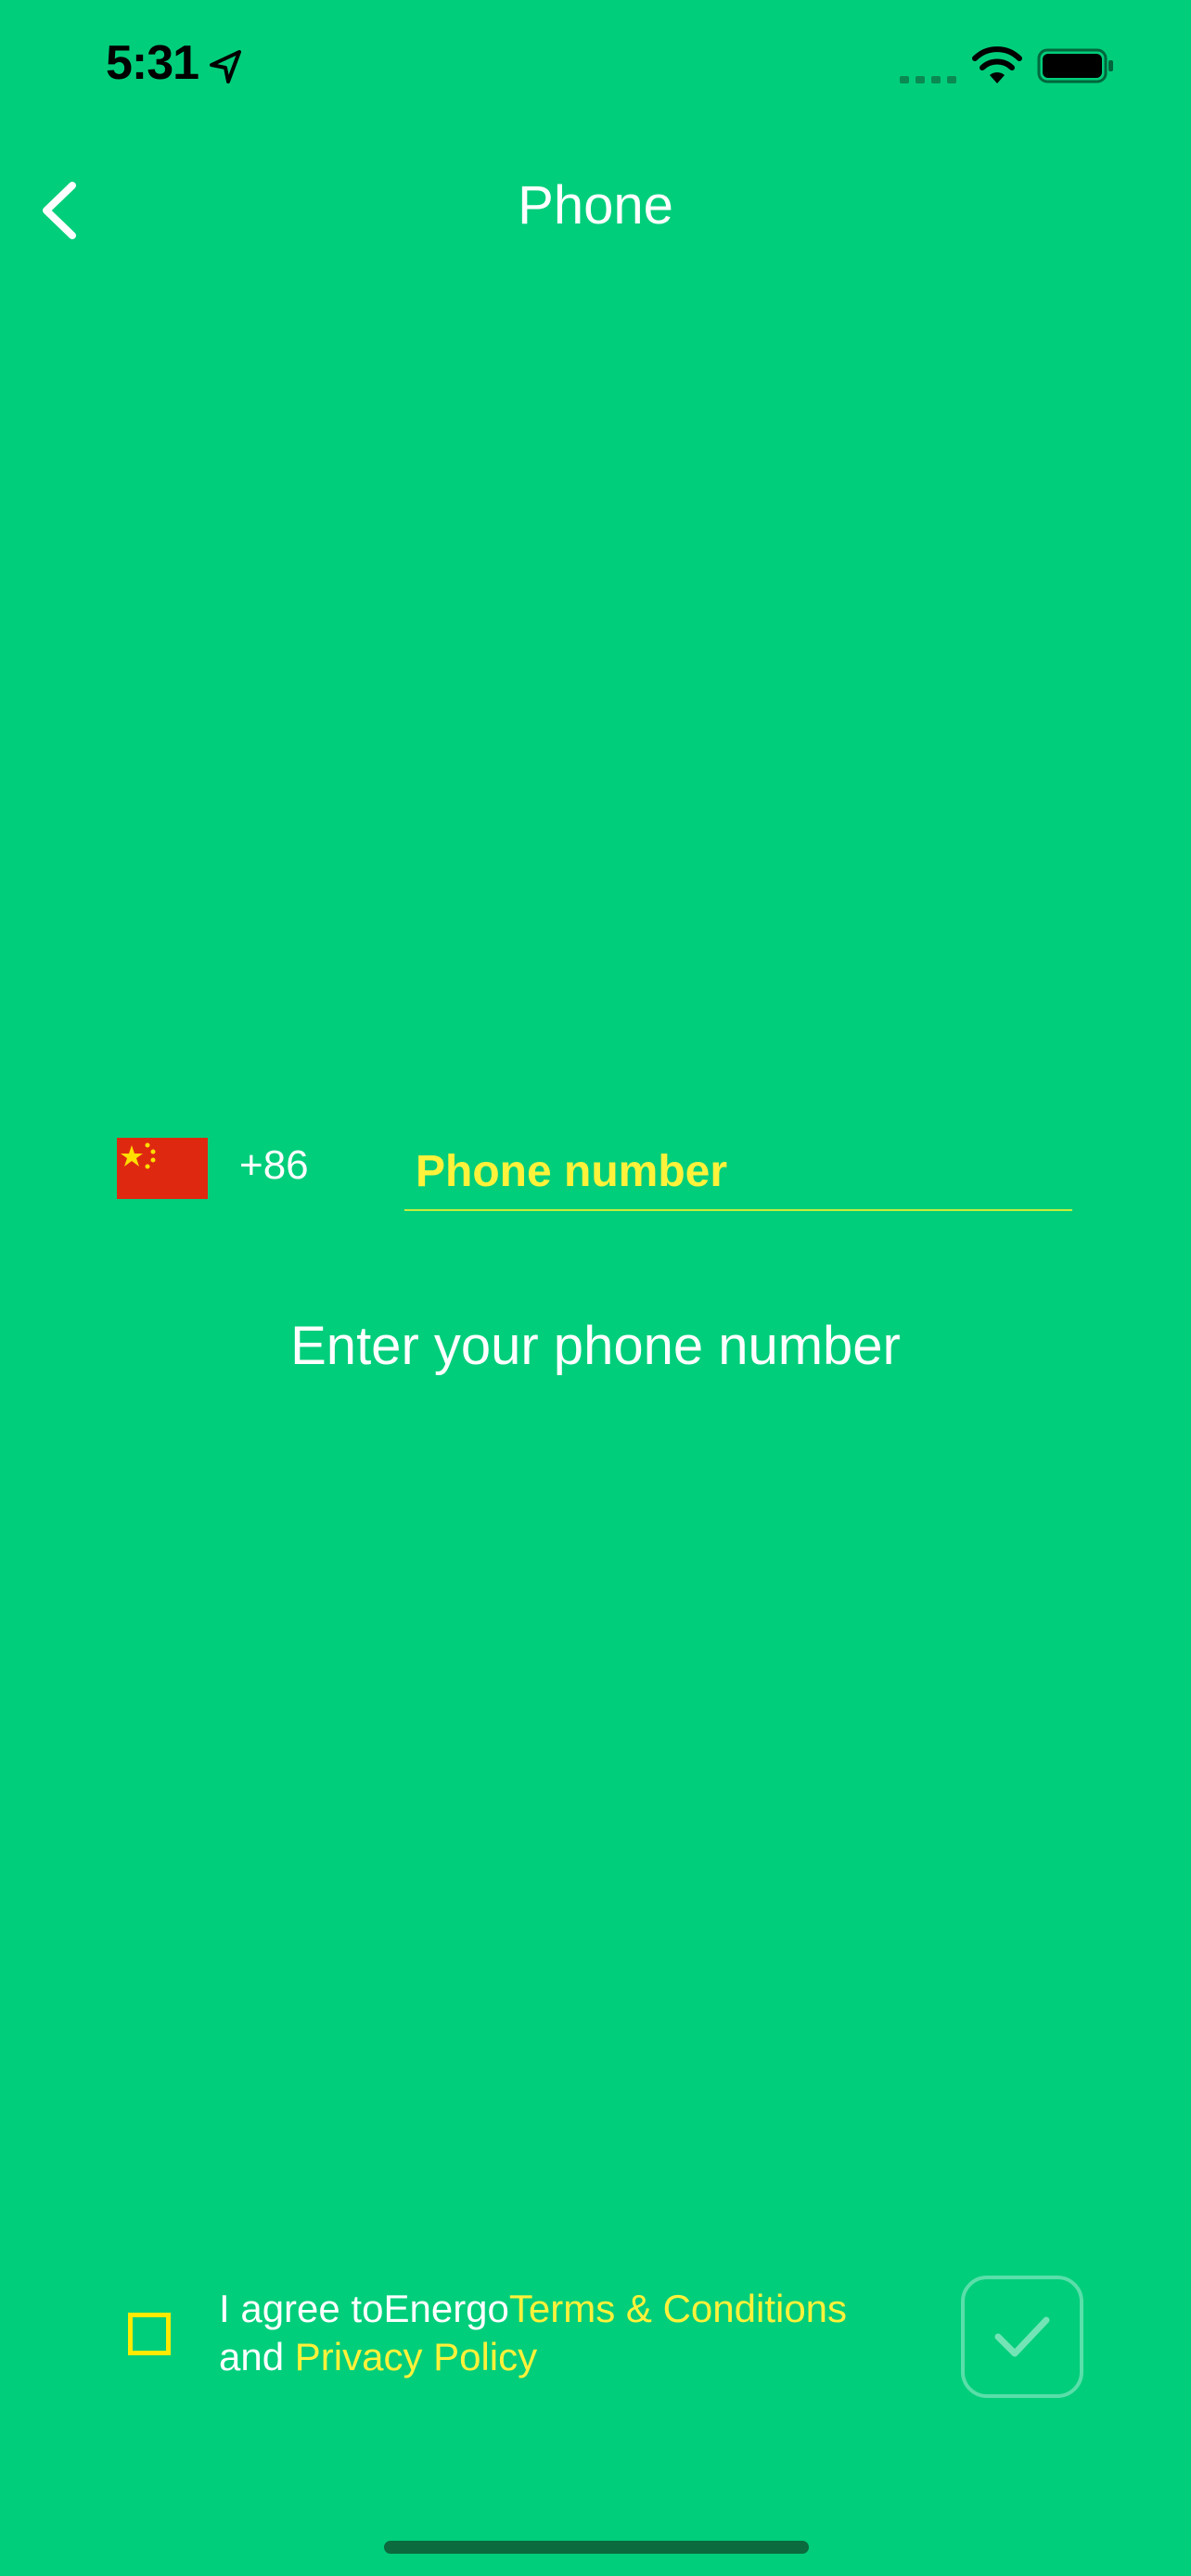 This screenshot has width=1191, height=2576. I want to click on terms-link: Terms & Conditions, so click(678, 2308).